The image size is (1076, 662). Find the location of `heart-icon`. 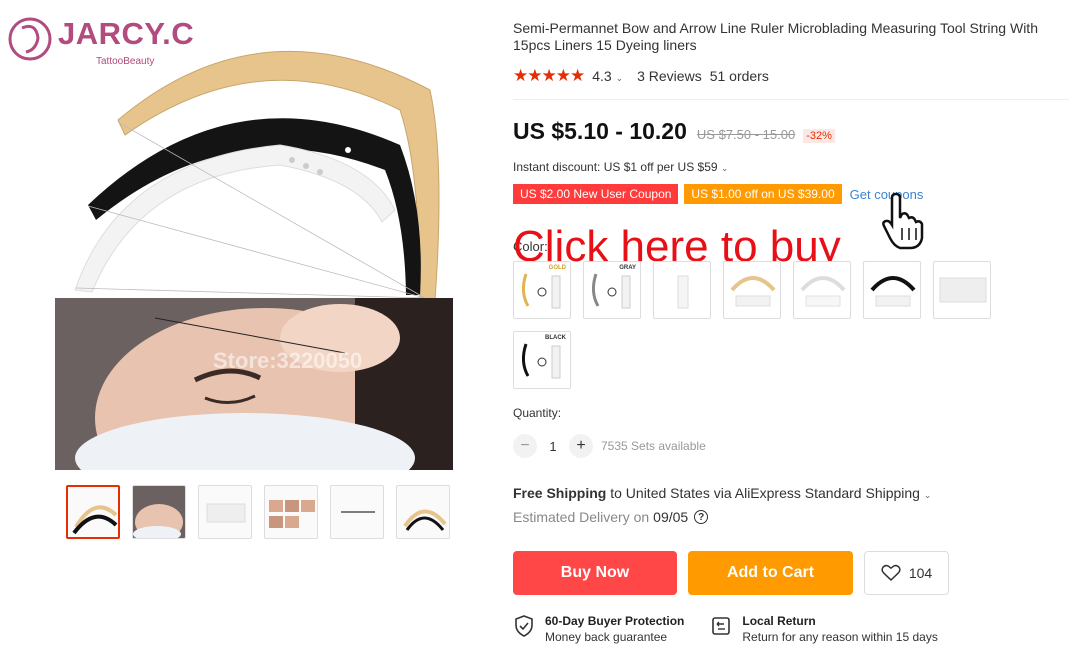

heart-icon is located at coordinates (891, 573).